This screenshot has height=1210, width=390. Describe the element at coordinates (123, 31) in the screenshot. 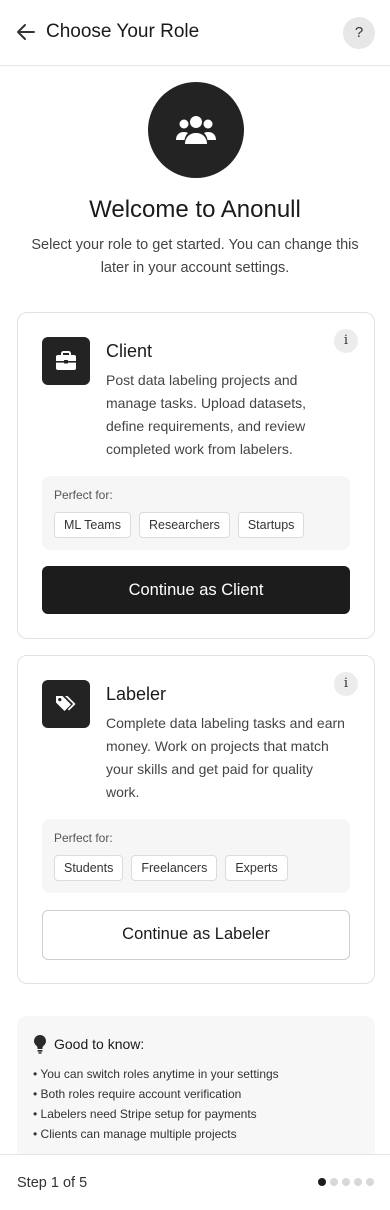

I see `page-title: Choose Your Role` at that location.